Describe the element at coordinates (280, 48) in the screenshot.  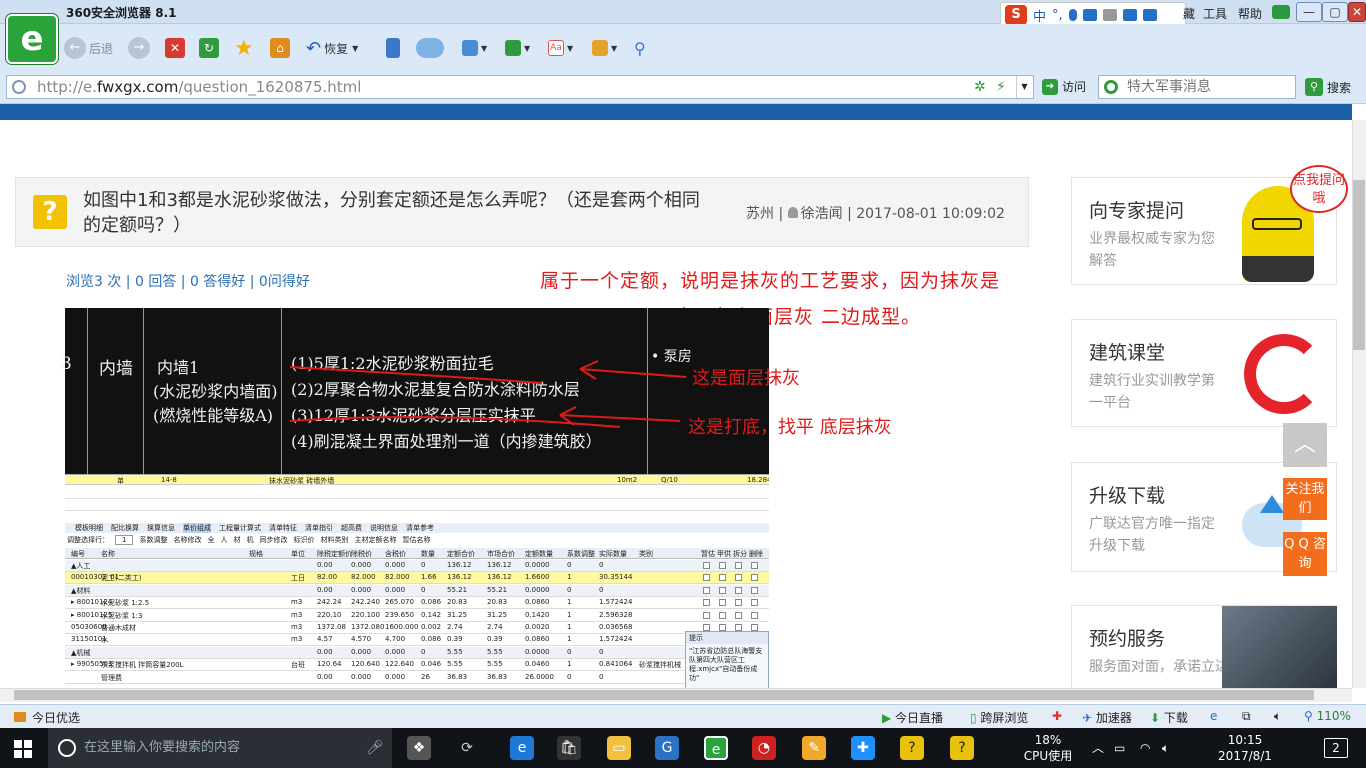
I see `home-button: ⌂` at that location.